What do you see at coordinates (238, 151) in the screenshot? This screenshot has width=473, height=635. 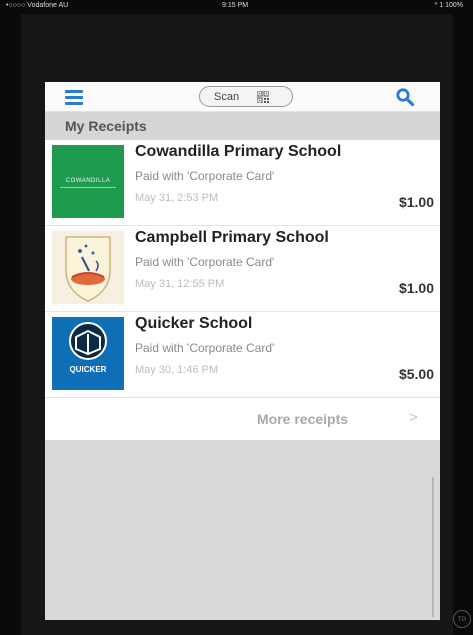 I see `school-name: Cowandilla Primary School` at bounding box center [238, 151].